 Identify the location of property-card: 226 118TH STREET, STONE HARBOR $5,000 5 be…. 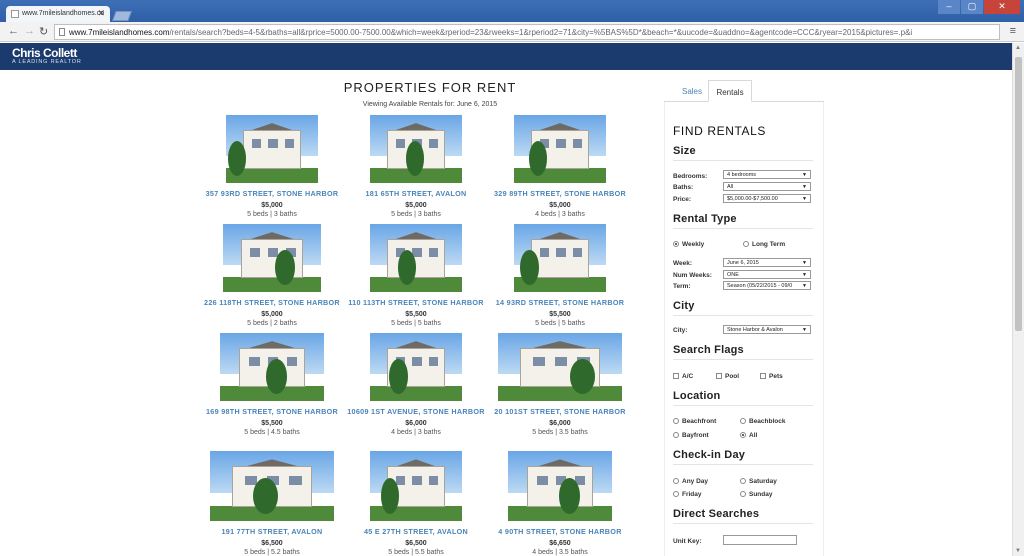
(272, 275).